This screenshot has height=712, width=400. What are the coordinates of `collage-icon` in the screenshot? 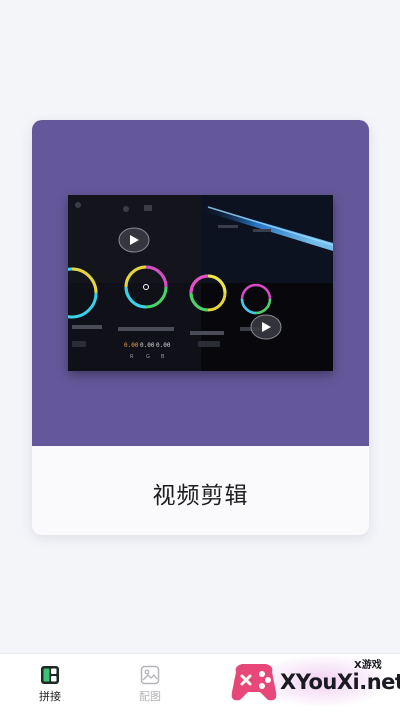 It's located at (50, 675).